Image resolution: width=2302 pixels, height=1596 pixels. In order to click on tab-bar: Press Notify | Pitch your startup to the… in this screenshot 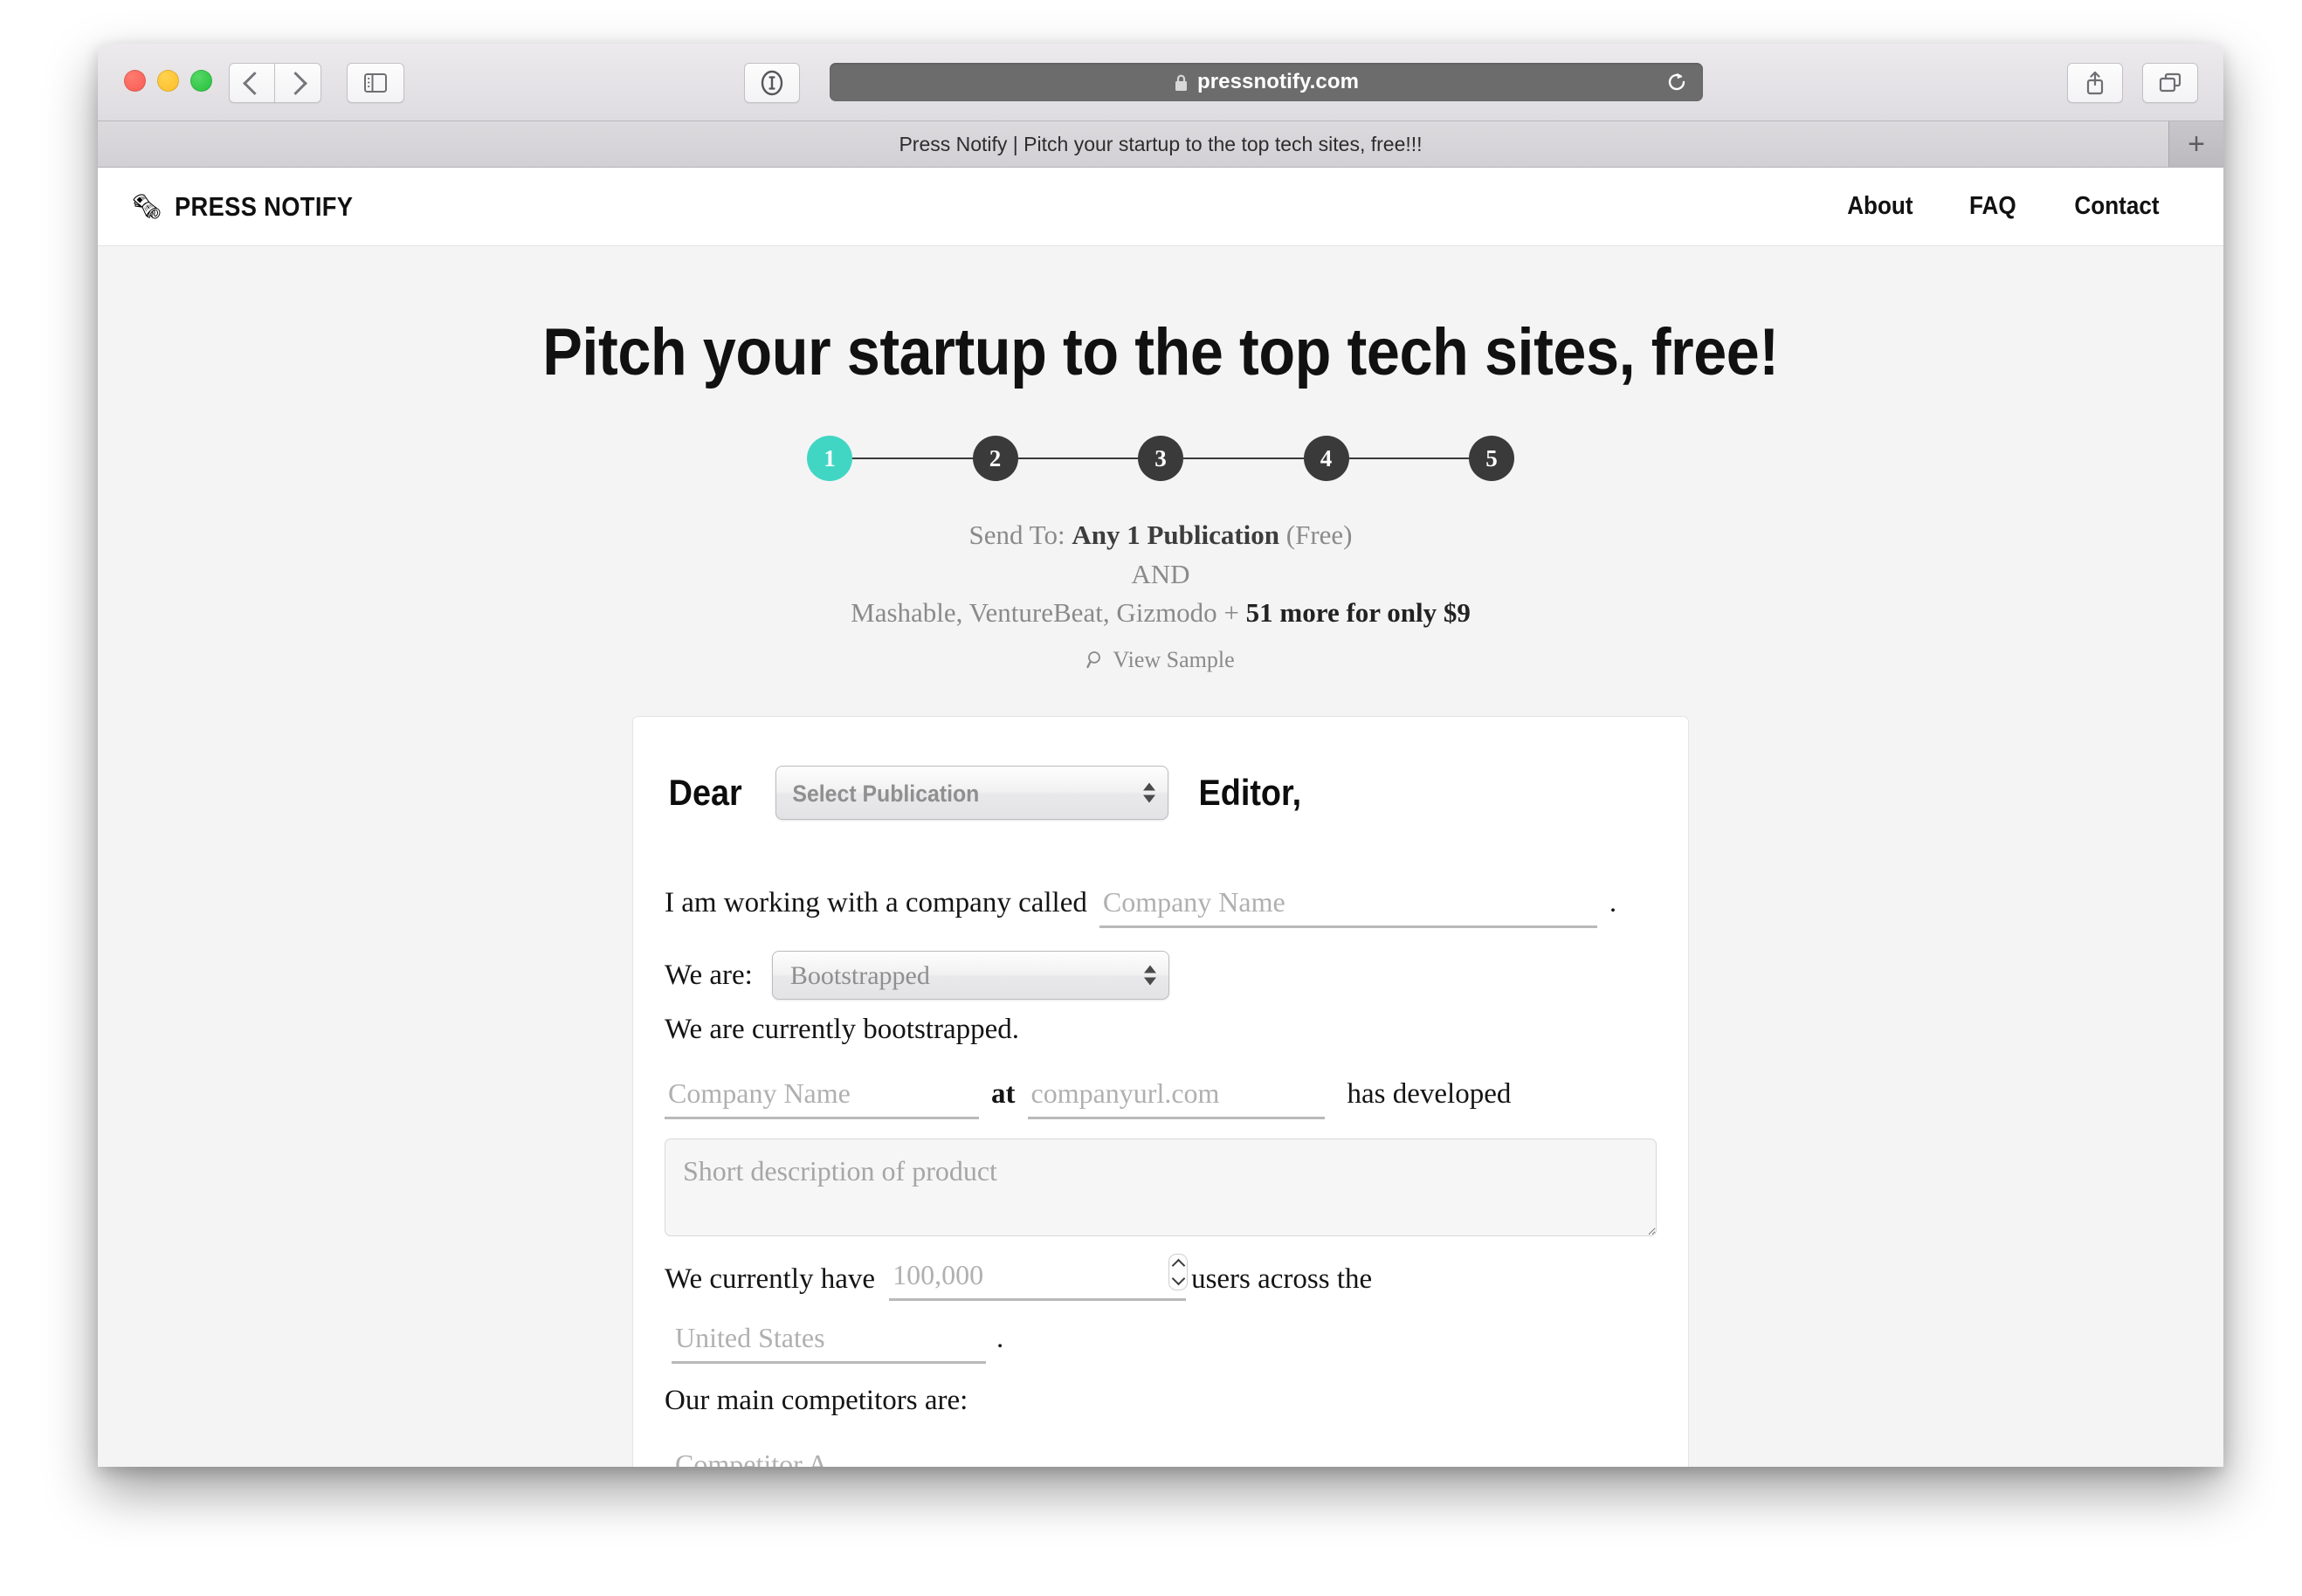, I will do `click(1160, 145)`.